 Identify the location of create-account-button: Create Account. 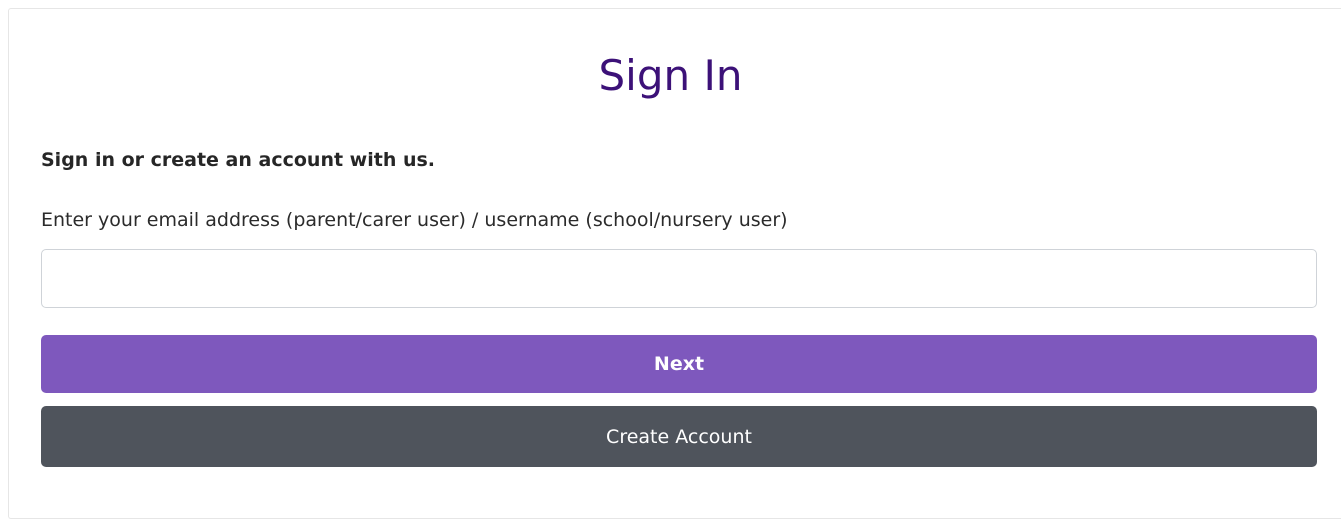
(679, 436).